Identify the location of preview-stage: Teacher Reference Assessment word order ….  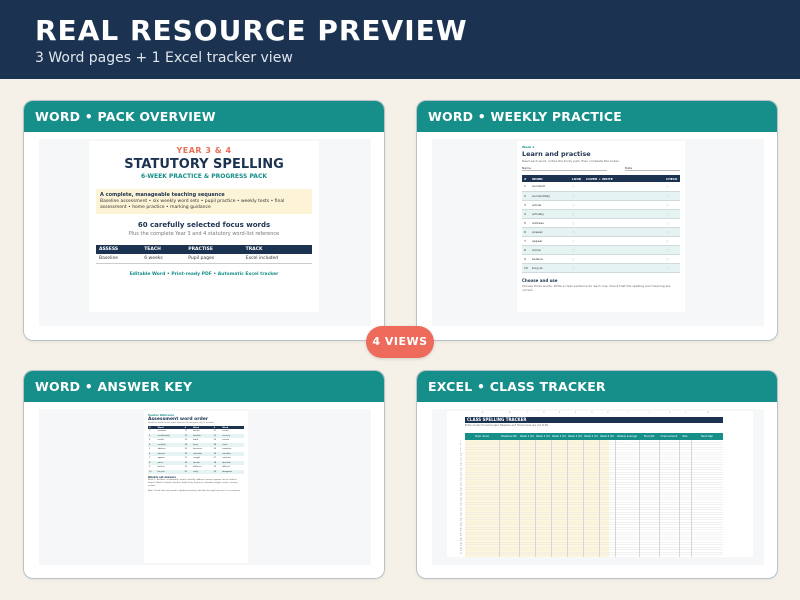
(205, 487).